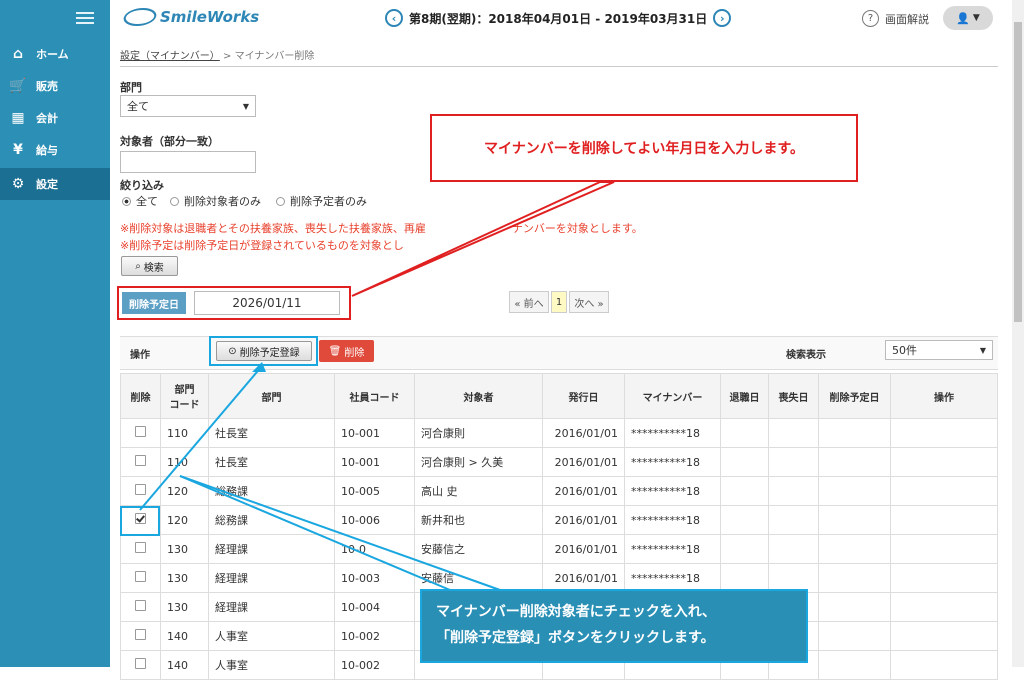 This screenshot has width=1024, height=680. I want to click on red-callout: マイナンバーを削除してよい年月日を入力します。, so click(644, 148).